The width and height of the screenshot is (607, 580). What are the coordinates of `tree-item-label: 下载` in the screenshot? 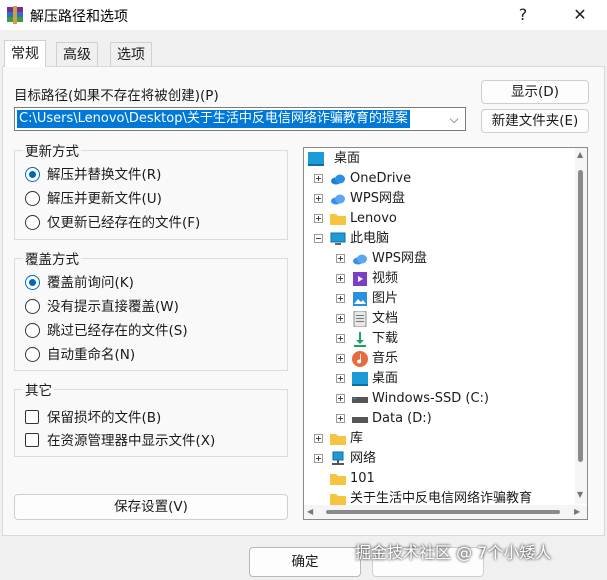 It's located at (385, 338).